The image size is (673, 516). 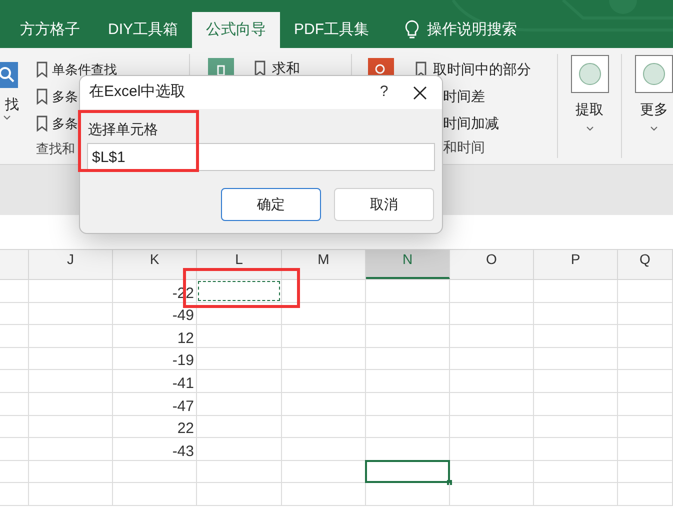 What do you see at coordinates (55, 149) in the screenshot?
I see `group-label: 查找和` at bounding box center [55, 149].